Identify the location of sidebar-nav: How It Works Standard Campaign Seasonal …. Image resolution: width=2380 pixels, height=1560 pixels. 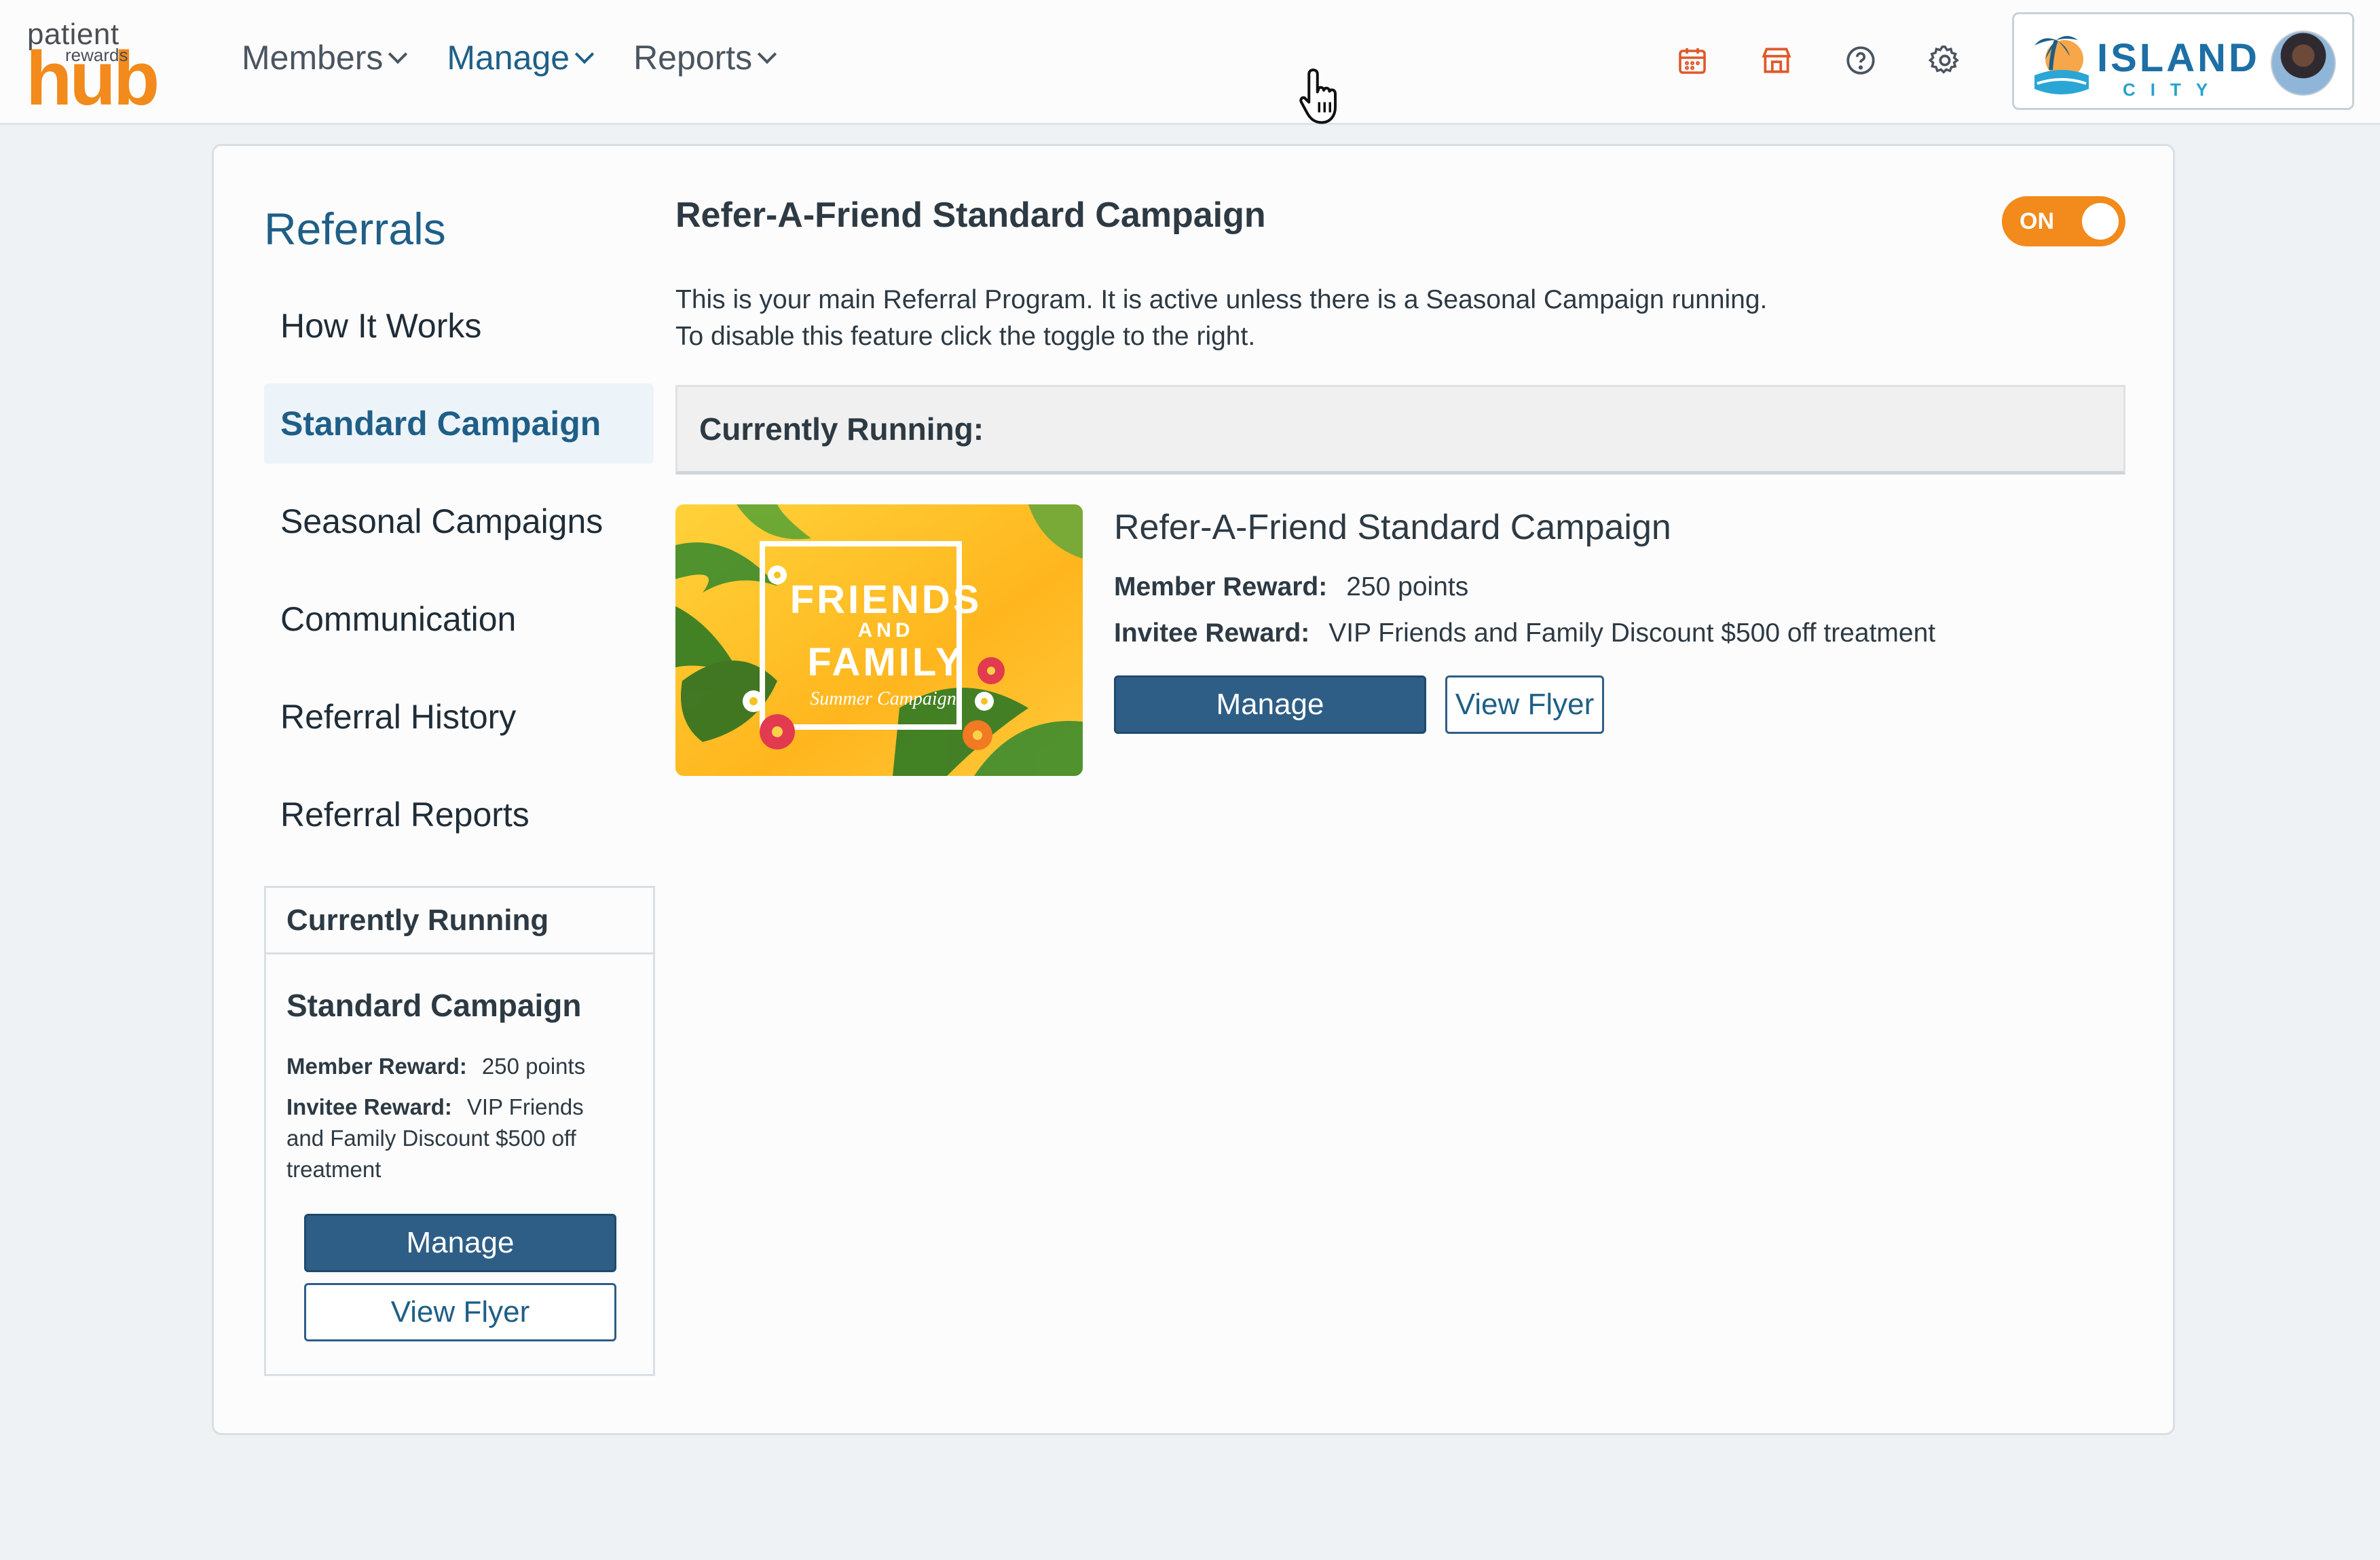
(459, 579).